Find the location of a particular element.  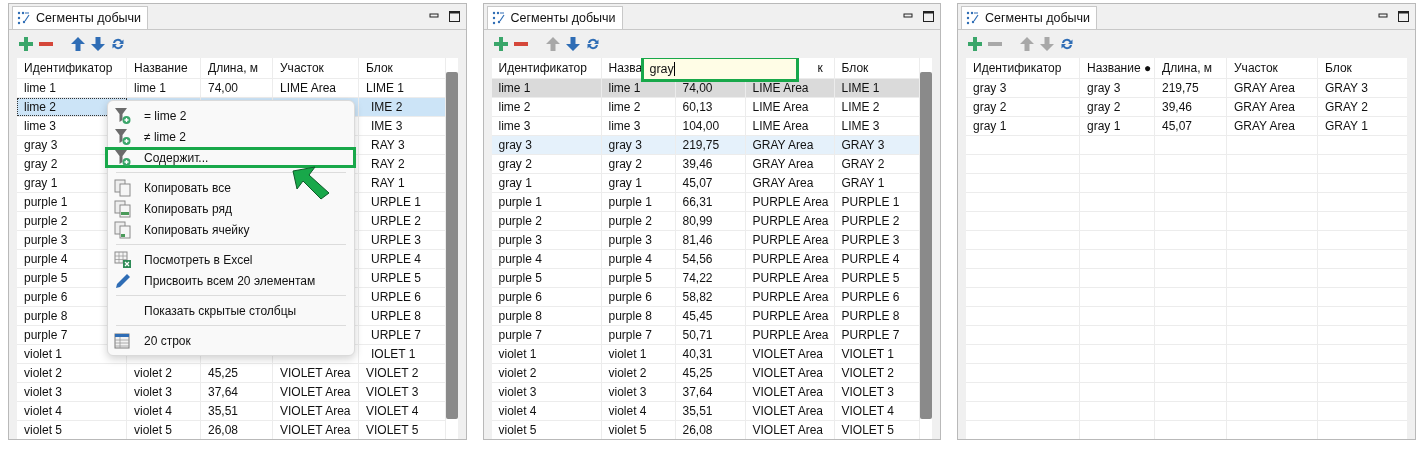

table-cell: purple 8 is located at coordinates (630, 316).